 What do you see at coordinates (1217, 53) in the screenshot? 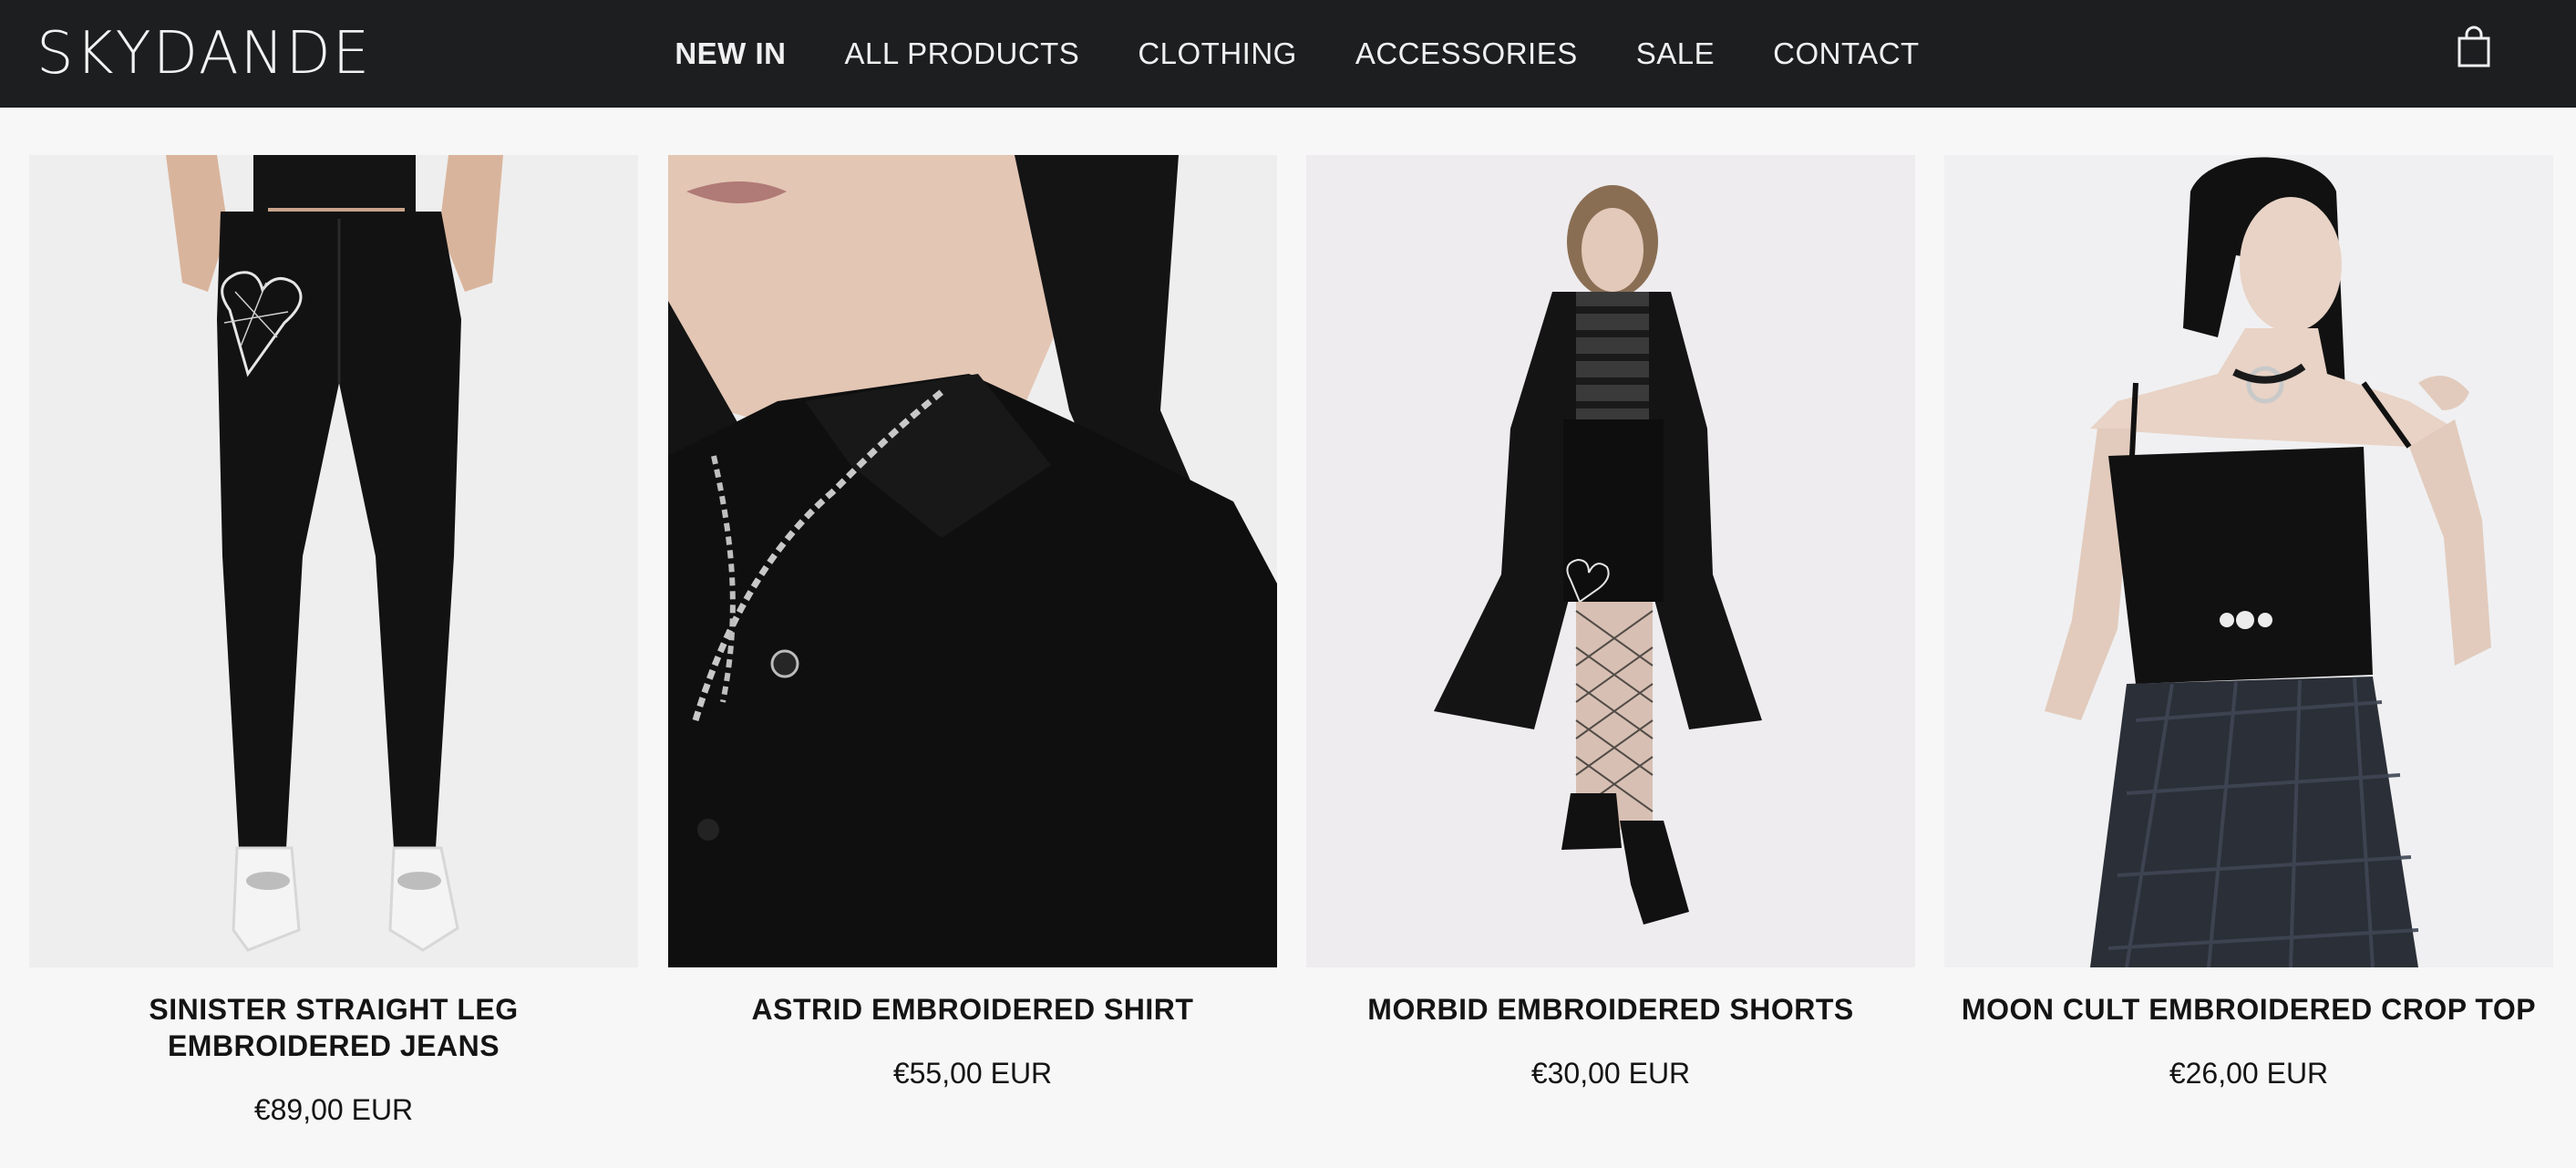
I see `nav-item-clothing: CLOTHING` at bounding box center [1217, 53].